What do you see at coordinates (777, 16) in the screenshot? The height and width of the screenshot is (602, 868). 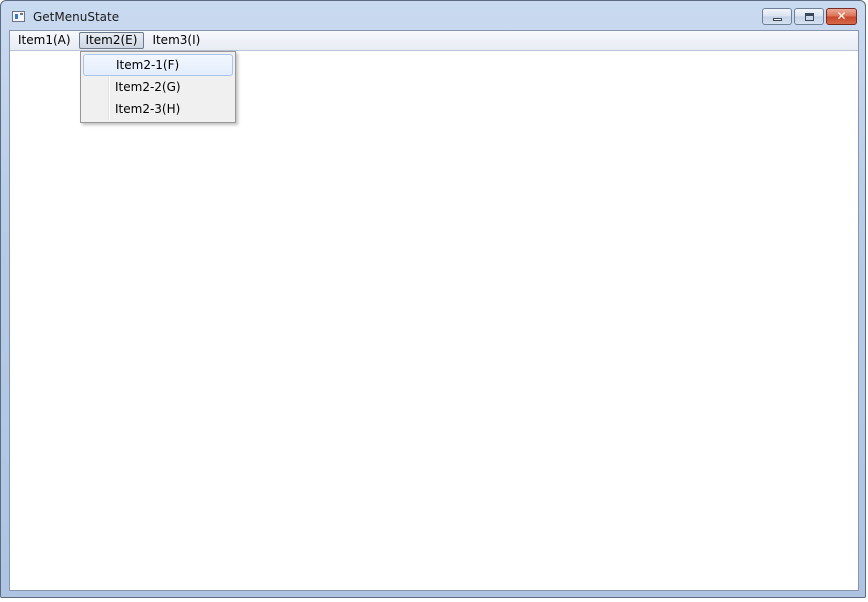 I see `minimize-button` at bounding box center [777, 16].